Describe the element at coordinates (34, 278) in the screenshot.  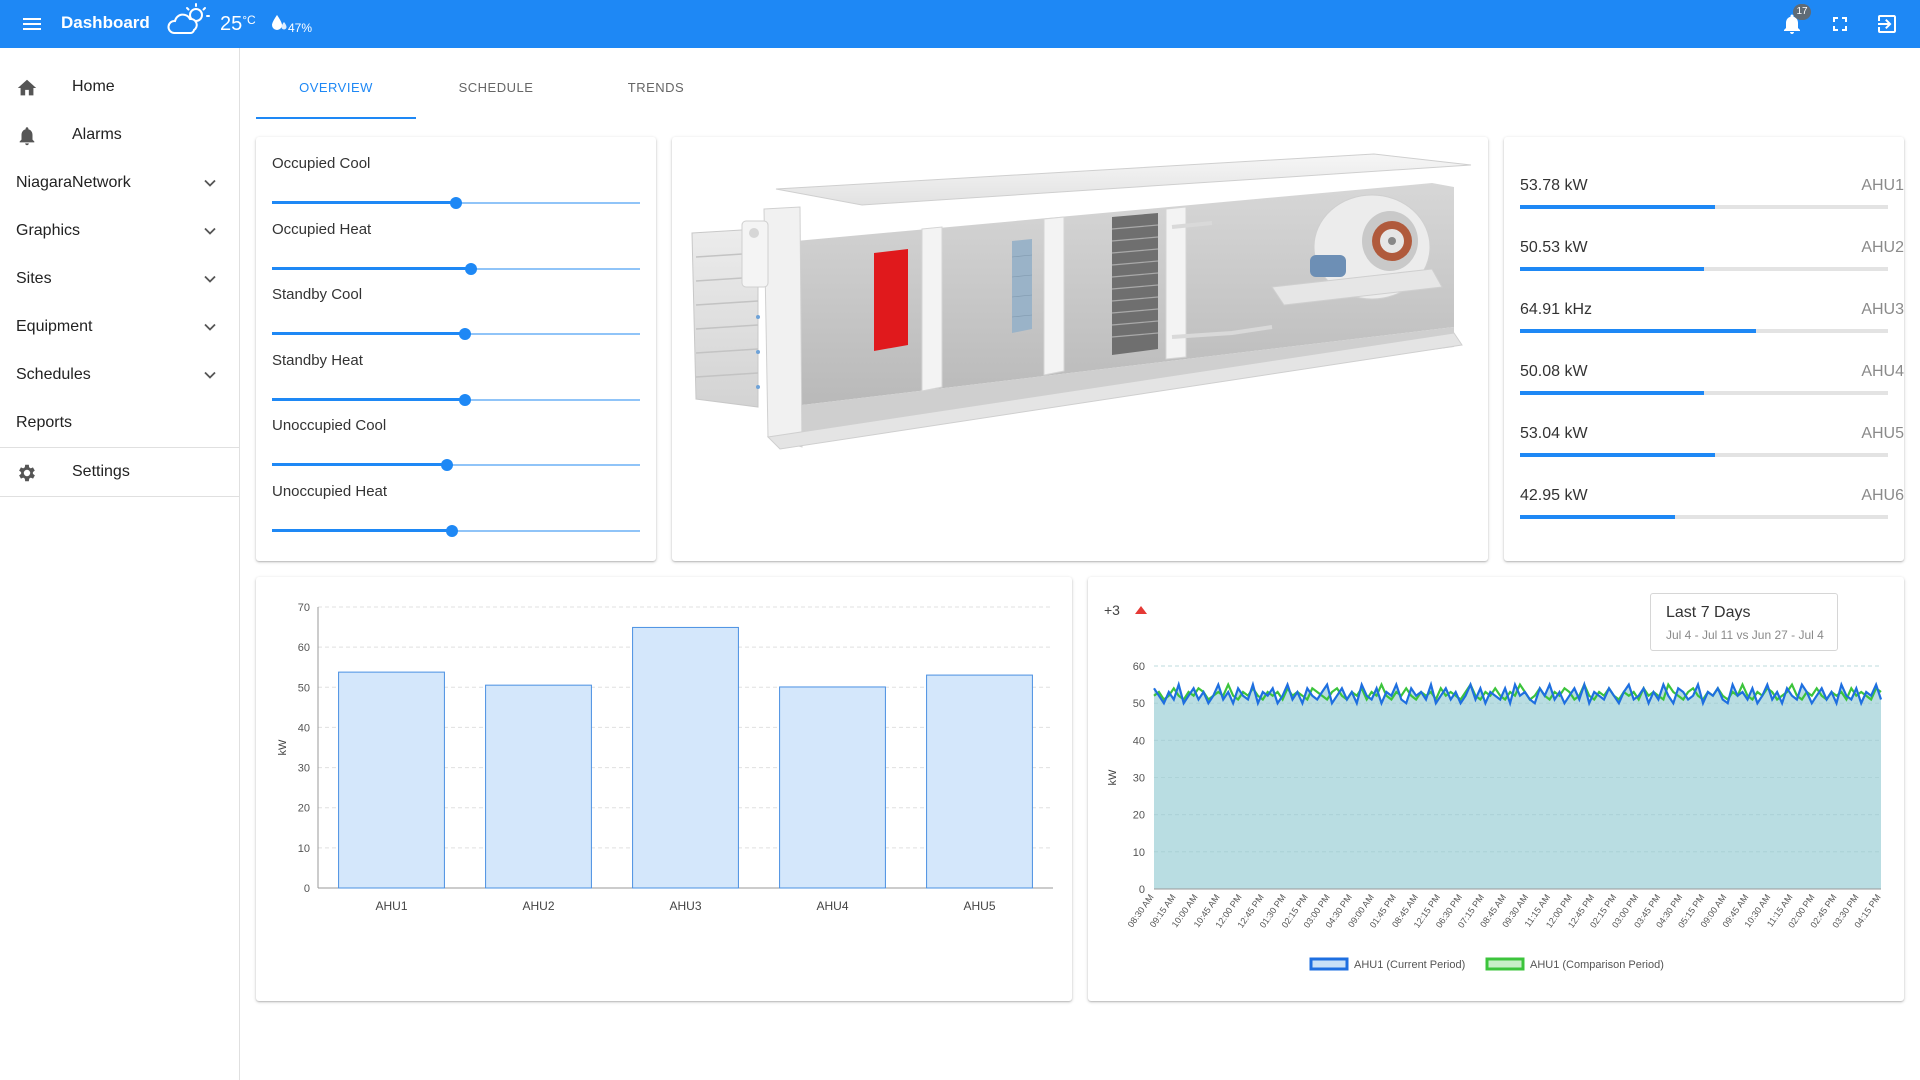
I see `sidebar-item-label: Sites` at that location.